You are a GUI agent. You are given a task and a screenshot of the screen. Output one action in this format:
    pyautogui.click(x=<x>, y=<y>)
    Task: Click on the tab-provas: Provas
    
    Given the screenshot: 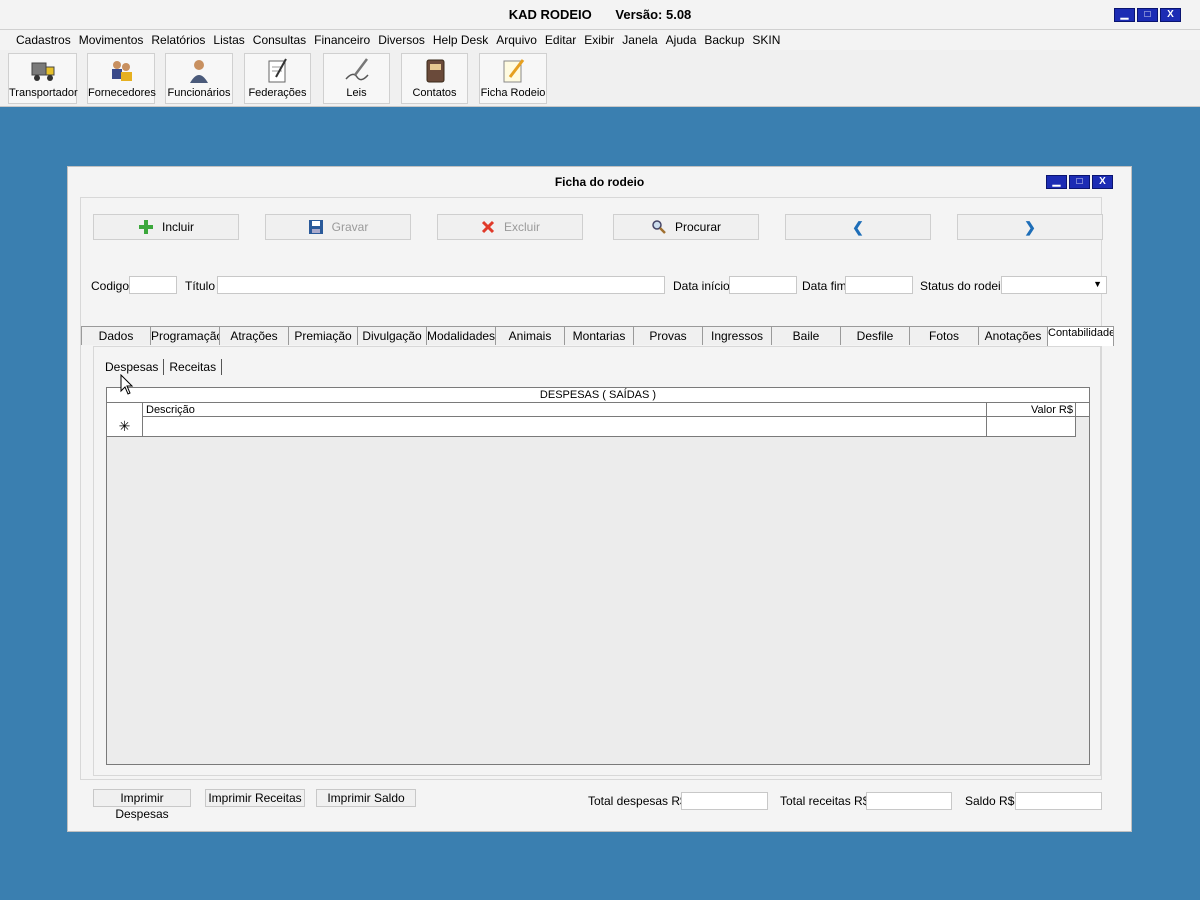 What is the action you would take?
    pyautogui.click(x=668, y=335)
    